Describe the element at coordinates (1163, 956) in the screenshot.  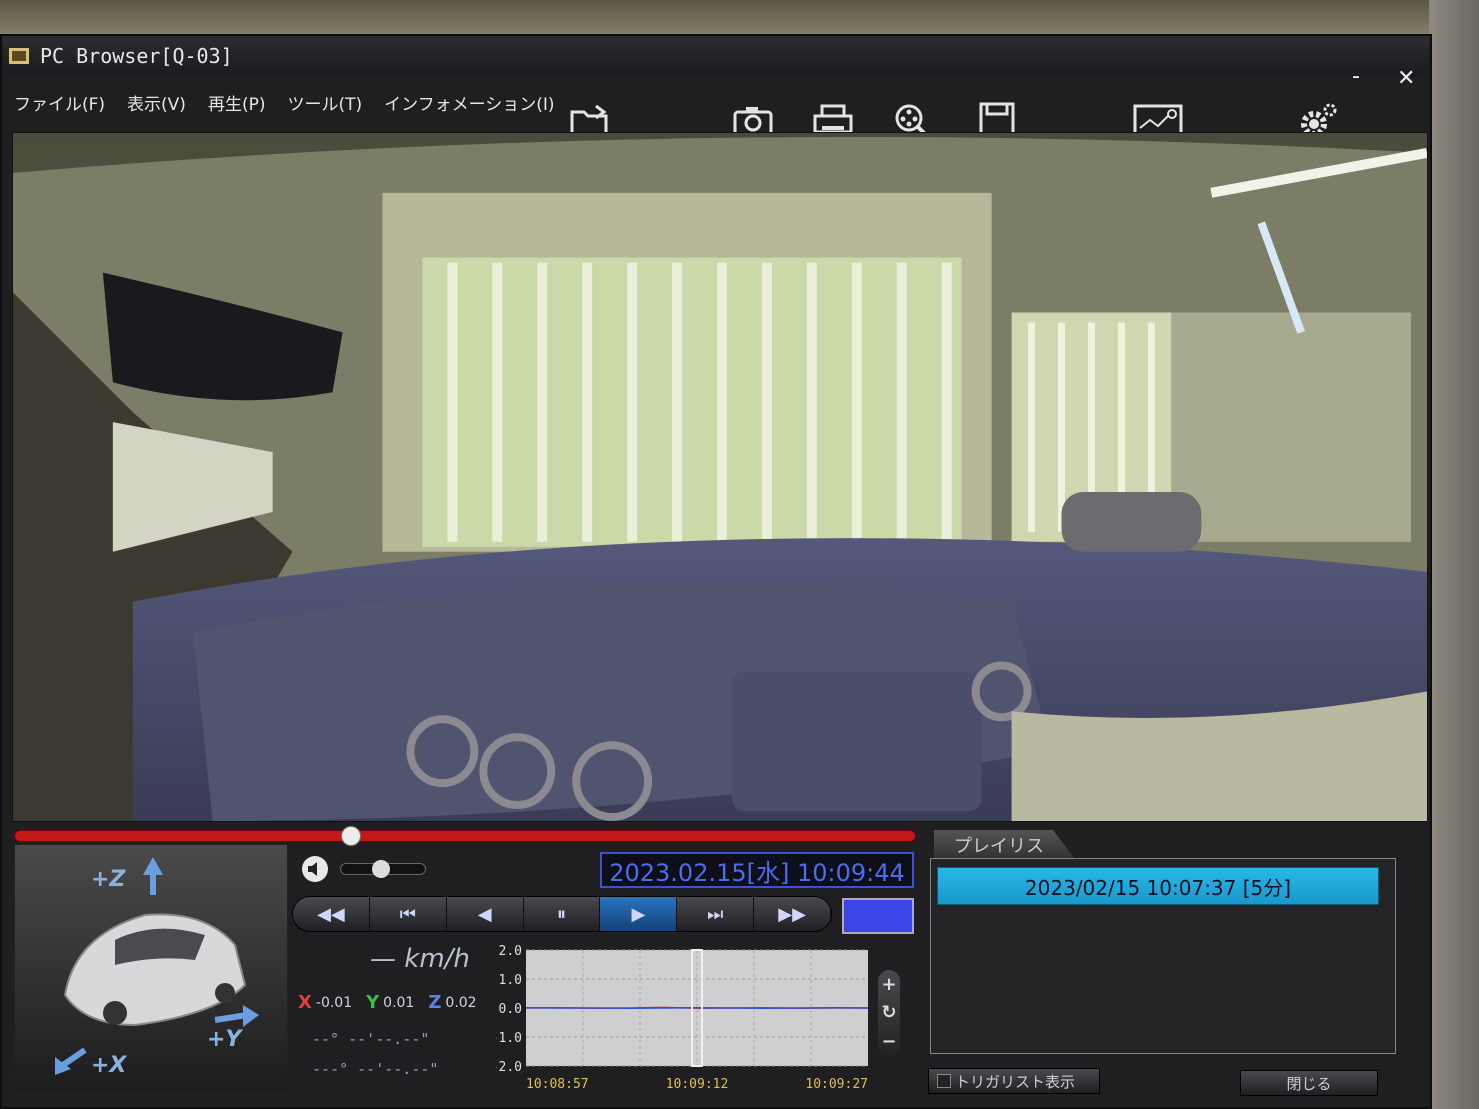
I see `playlist-panel: 2023/02/15 10:07:37 [5分]` at that location.